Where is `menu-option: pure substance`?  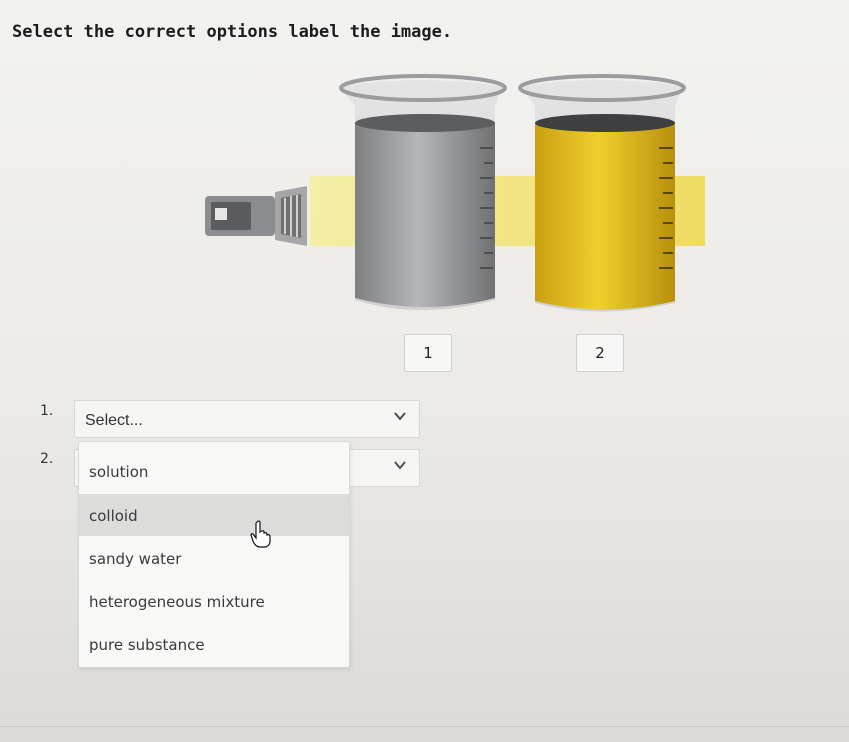
menu-option: pure substance is located at coordinates (214, 644).